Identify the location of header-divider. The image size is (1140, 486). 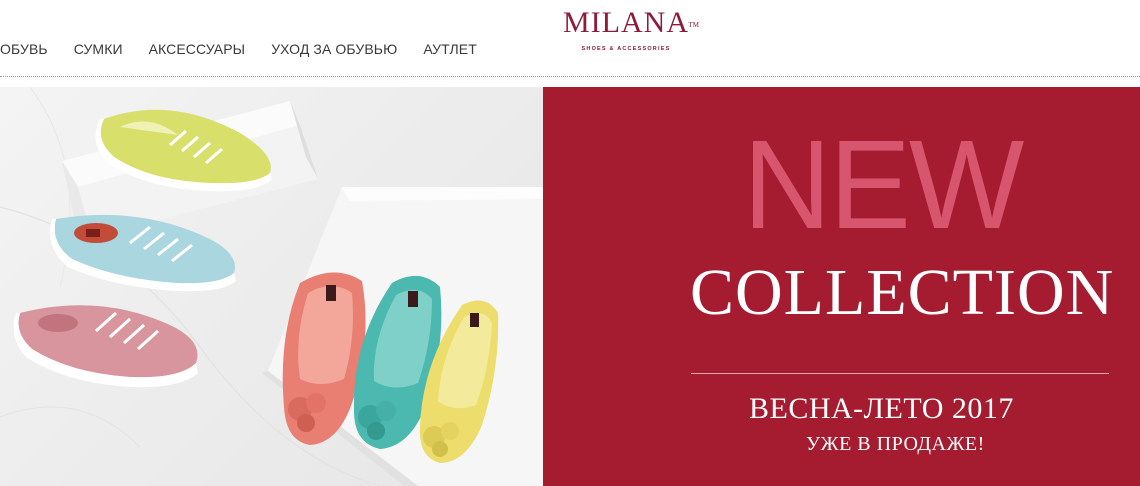
(570, 76).